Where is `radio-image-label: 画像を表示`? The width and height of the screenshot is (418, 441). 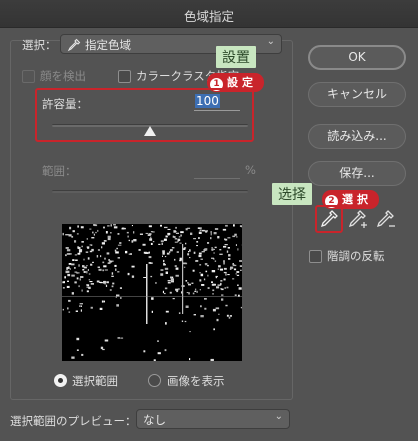 radio-image-label: 画像を表示 is located at coordinates (196, 381).